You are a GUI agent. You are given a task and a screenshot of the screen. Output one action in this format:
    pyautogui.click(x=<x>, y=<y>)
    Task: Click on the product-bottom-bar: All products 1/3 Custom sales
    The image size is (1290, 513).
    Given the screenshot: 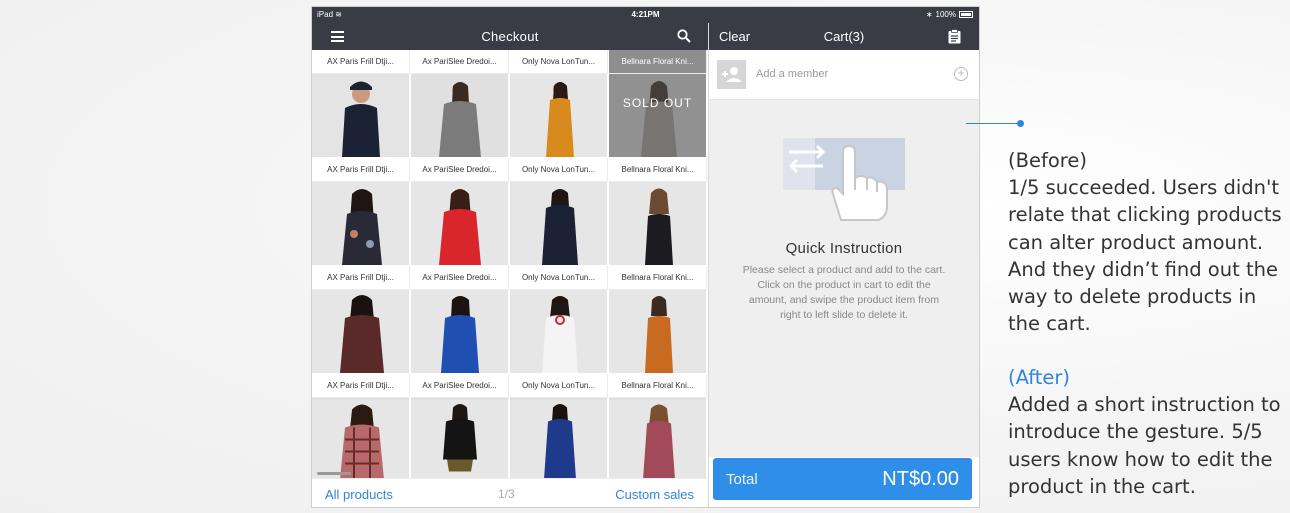 What is the action you would take?
    pyautogui.click(x=510, y=492)
    